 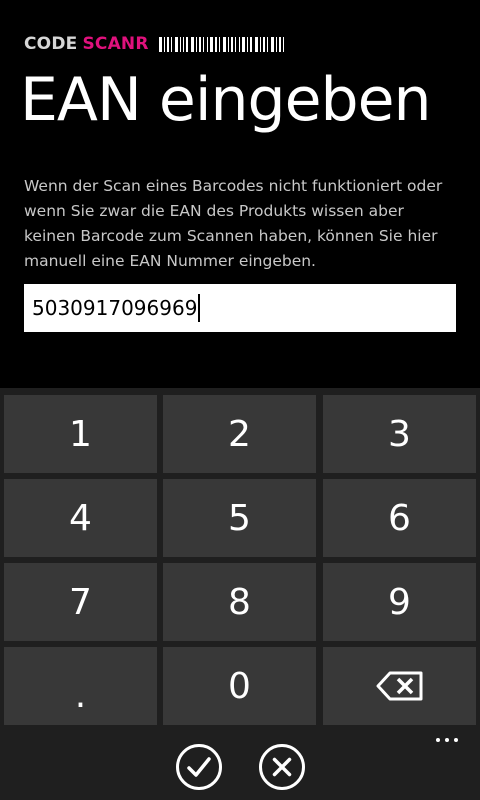 I want to click on backspace-icon, so click(x=399, y=686).